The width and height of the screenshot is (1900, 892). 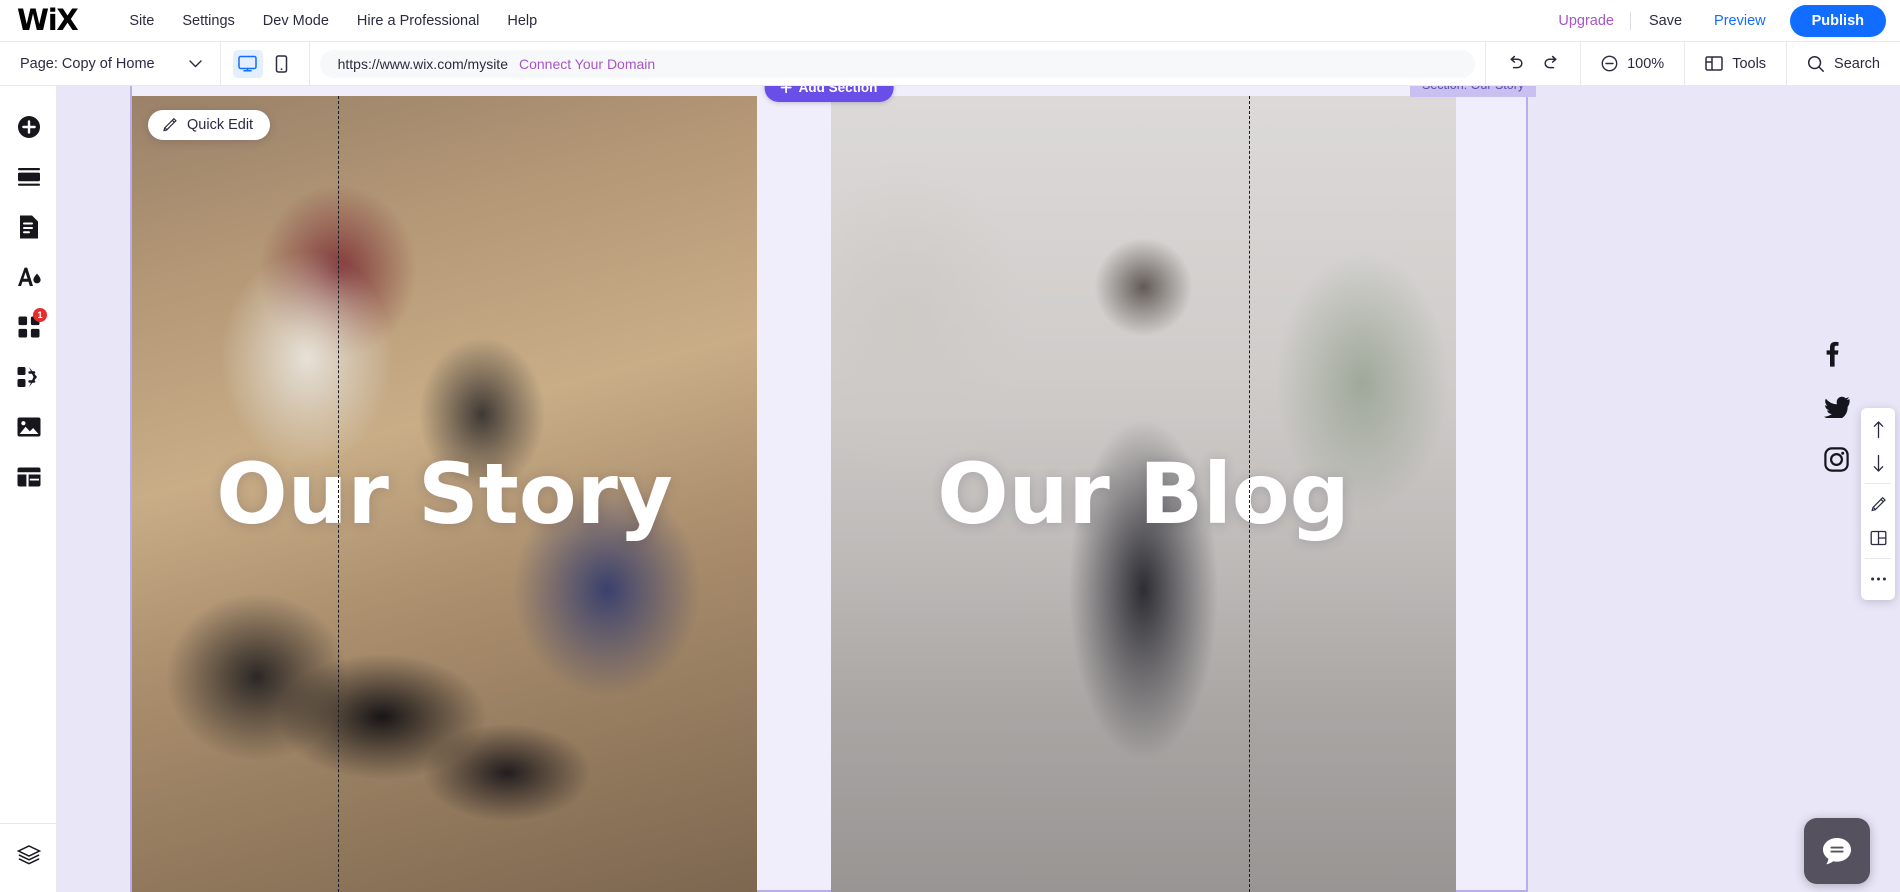 I want to click on zoom-level-label: 100%, so click(x=1646, y=63).